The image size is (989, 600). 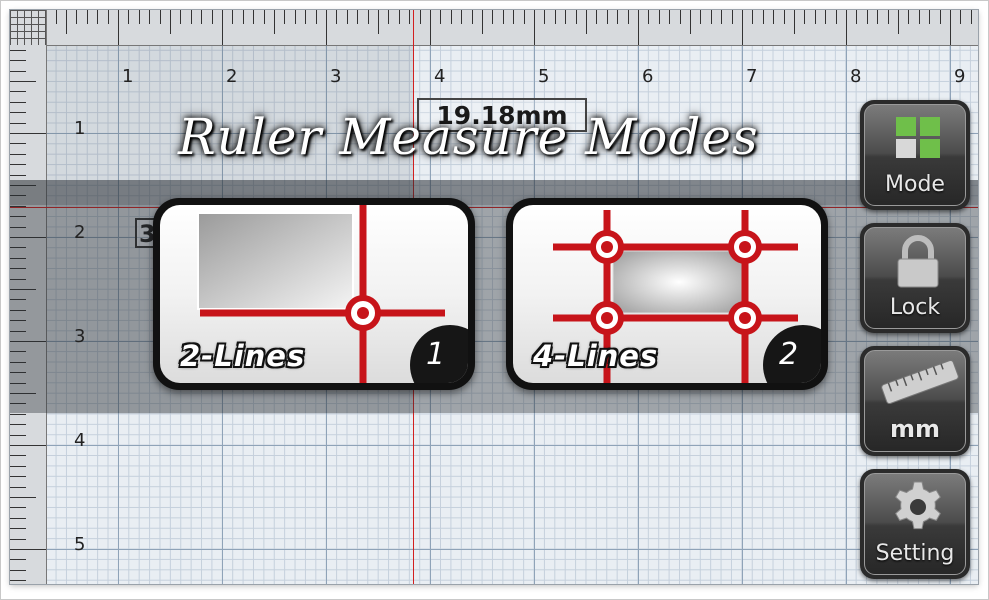 I want to click on gear-icon, so click(x=918, y=505).